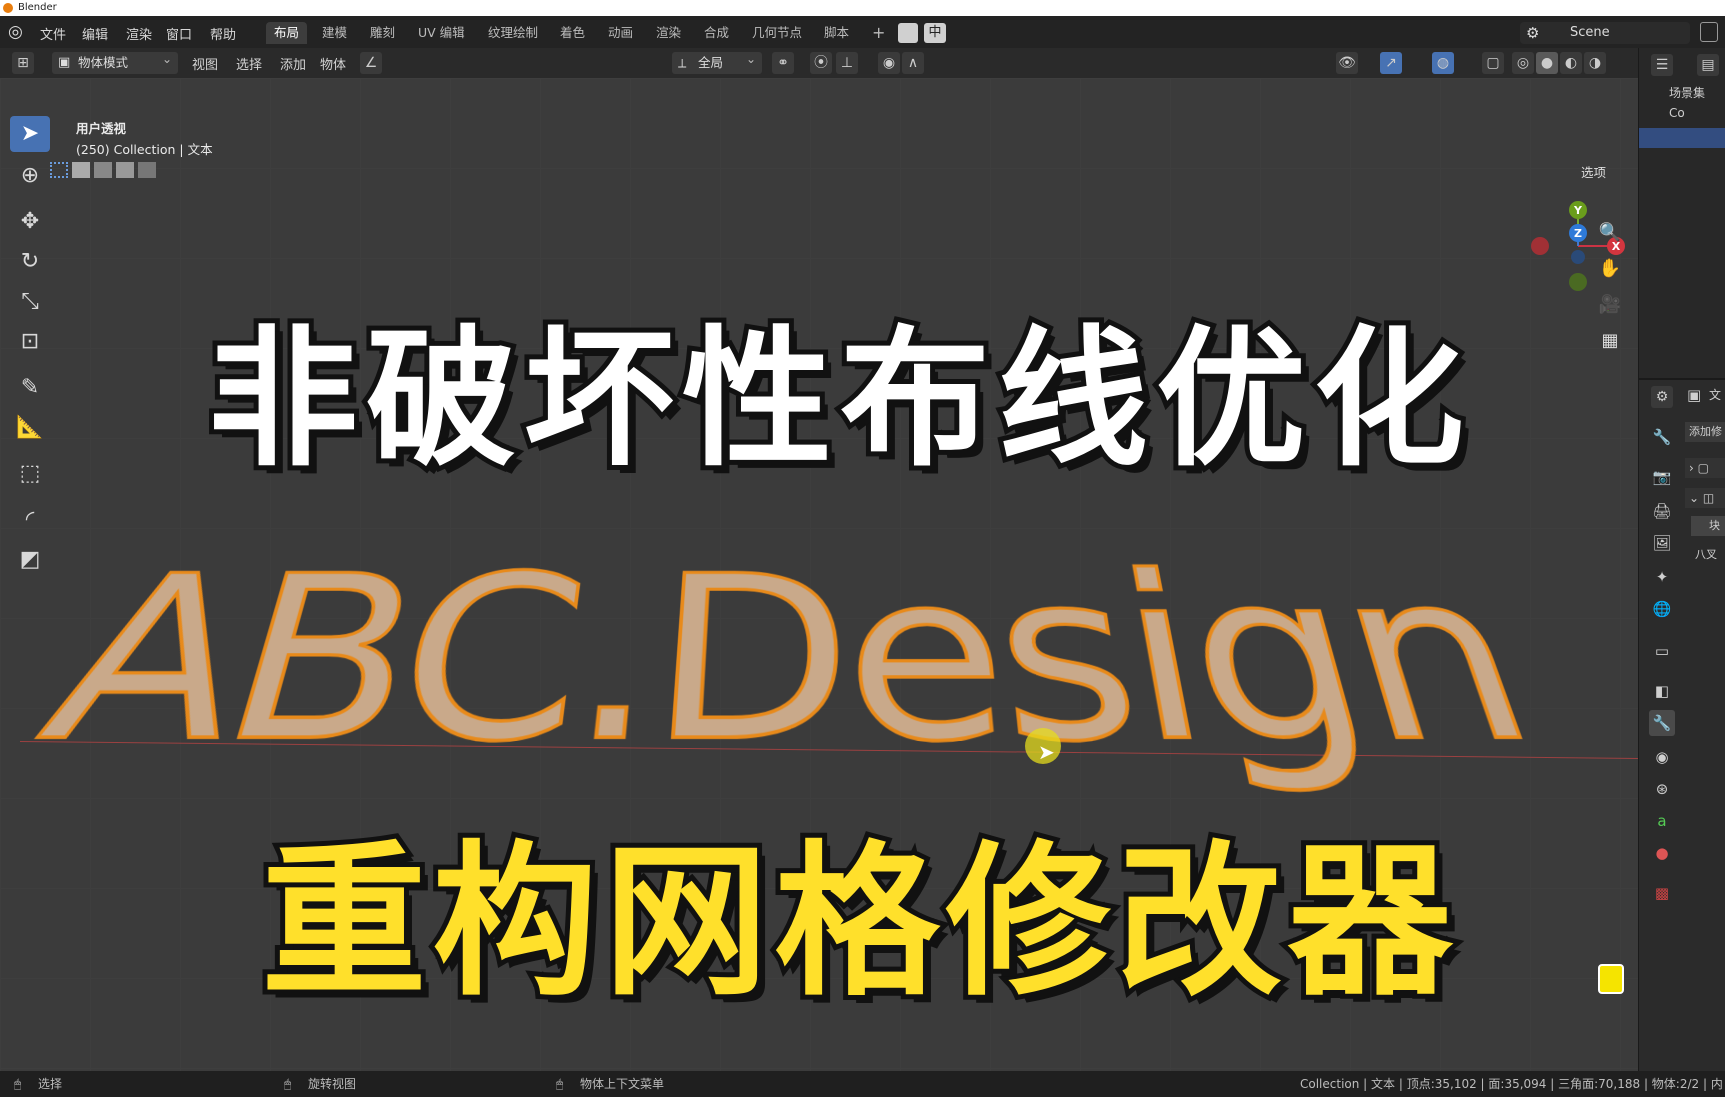  What do you see at coordinates (1578, 233) in the screenshot?
I see `z-axis-label: Z` at bounding box center [1578, 233].